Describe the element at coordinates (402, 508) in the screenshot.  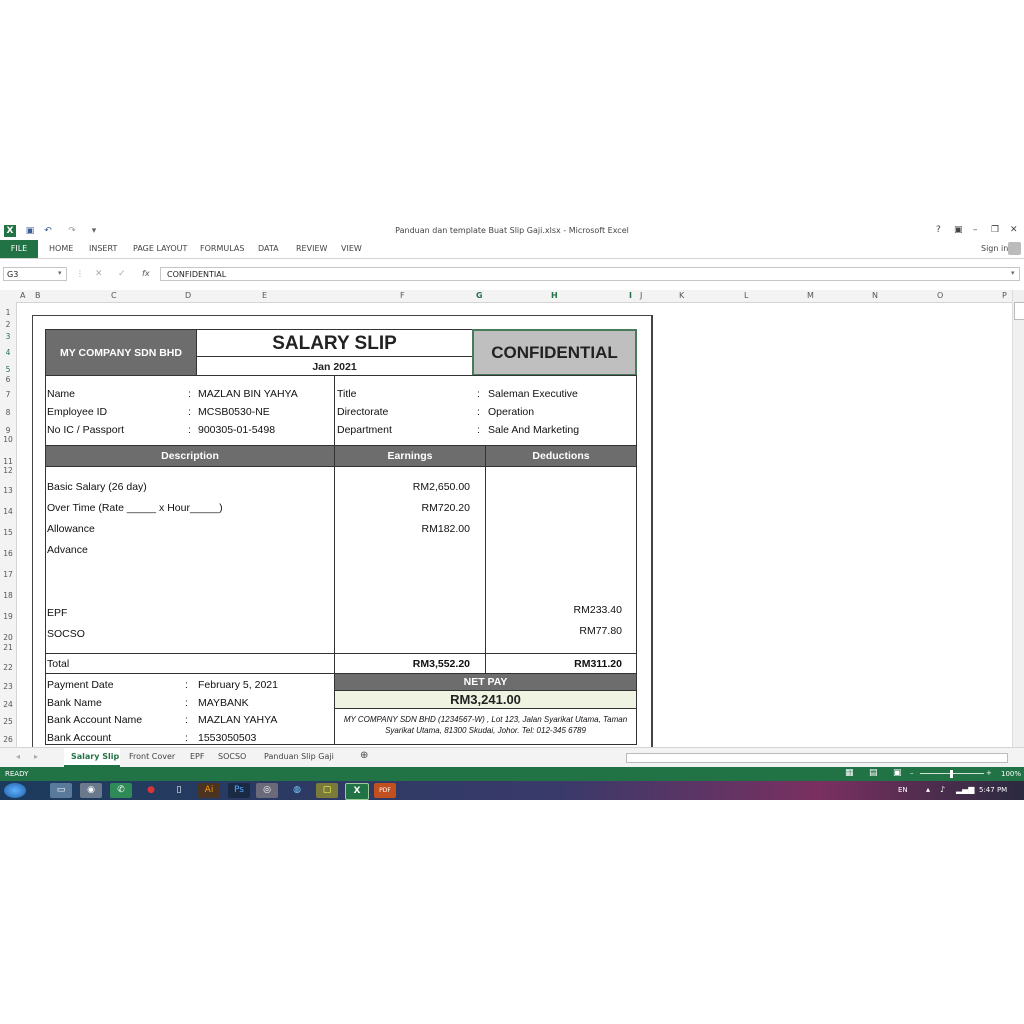
I see `earning-overtime: RM720.20` at that location.